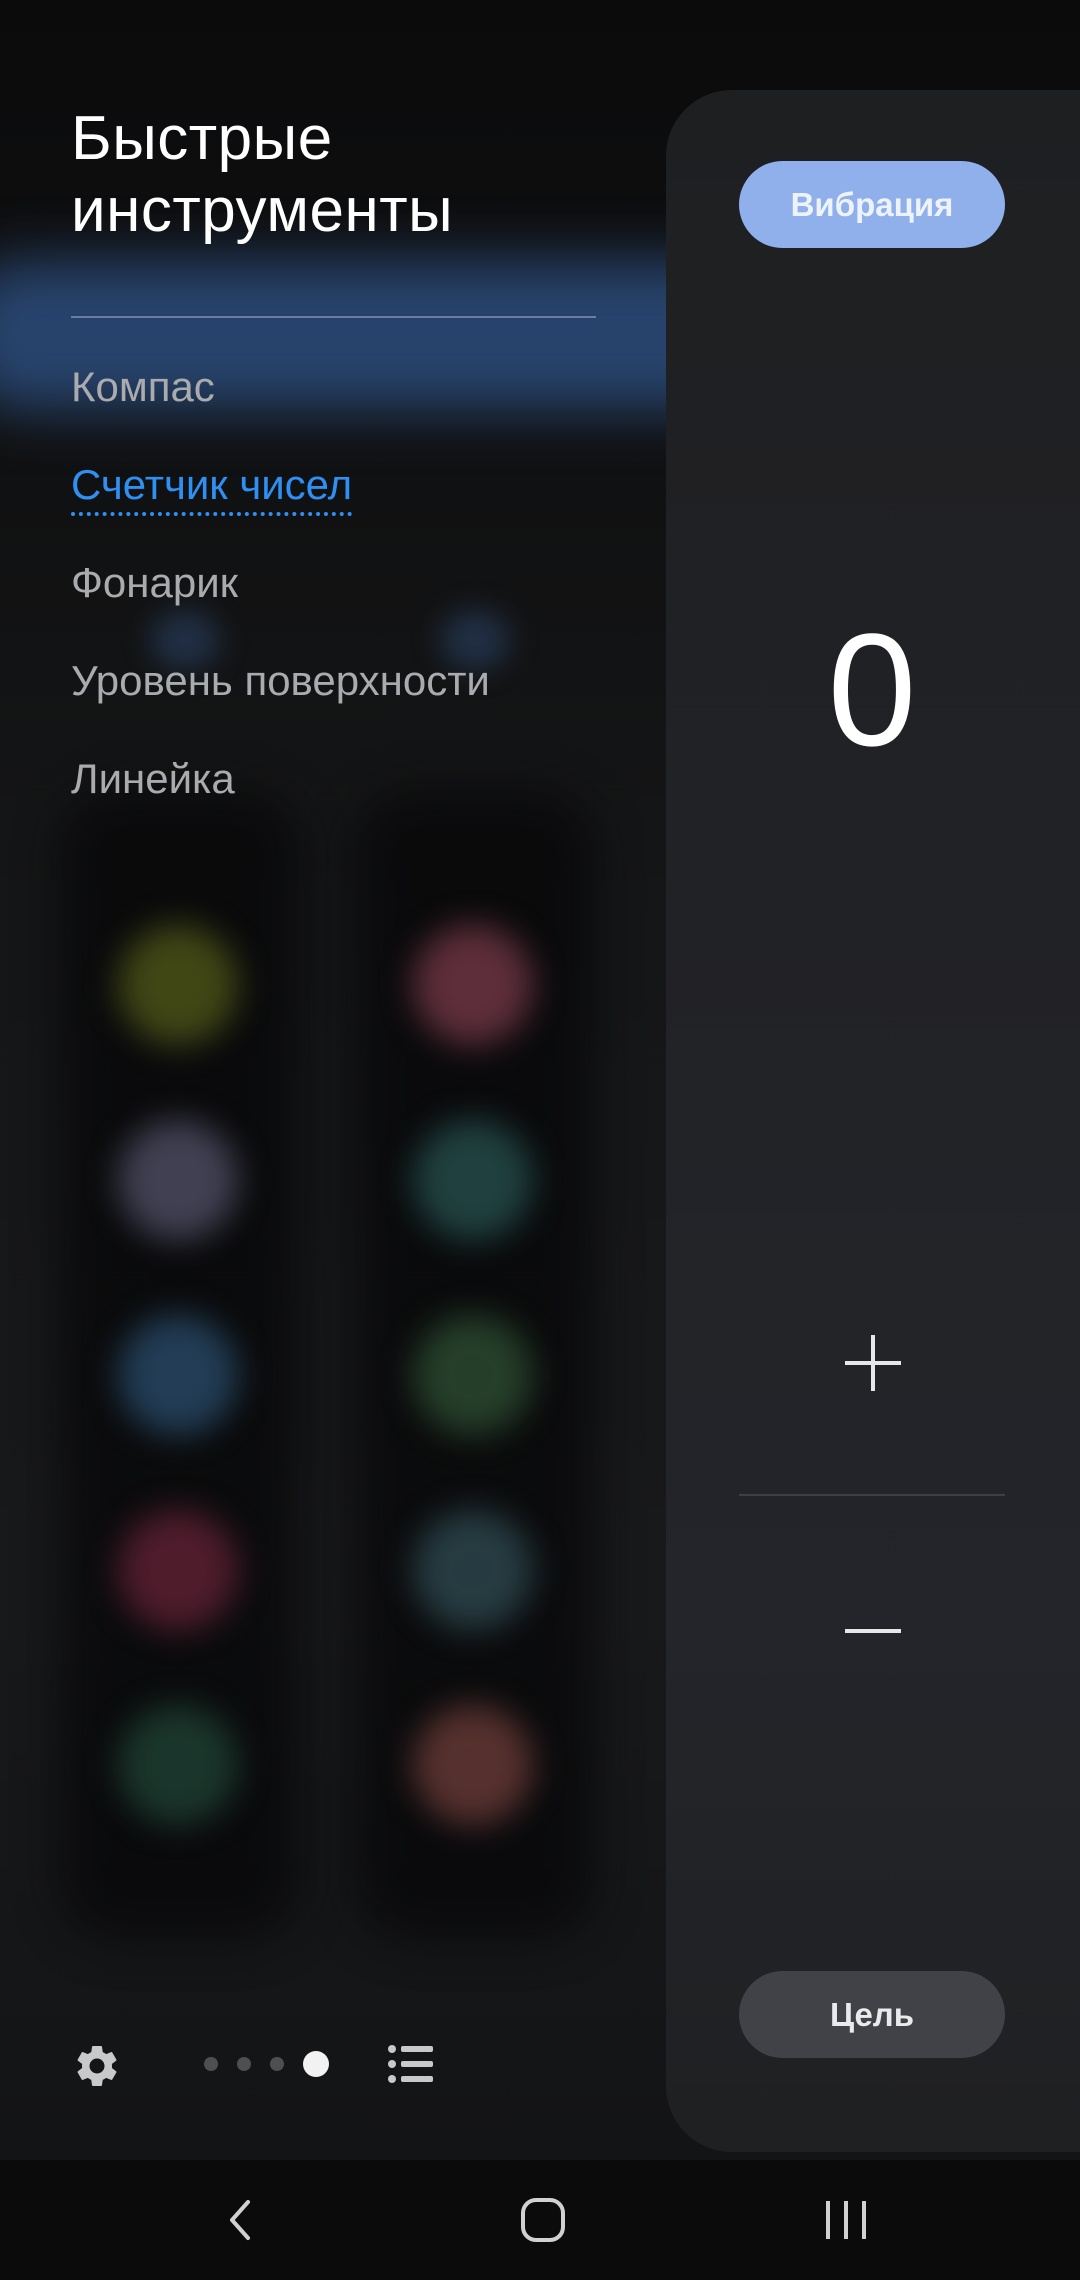 This screenshot has width=1080, height=2280. What do you see at coordinates (280, 405) in the screenshot?
I see `tool-item-compass: Компас` at bounding box center [280, 405].